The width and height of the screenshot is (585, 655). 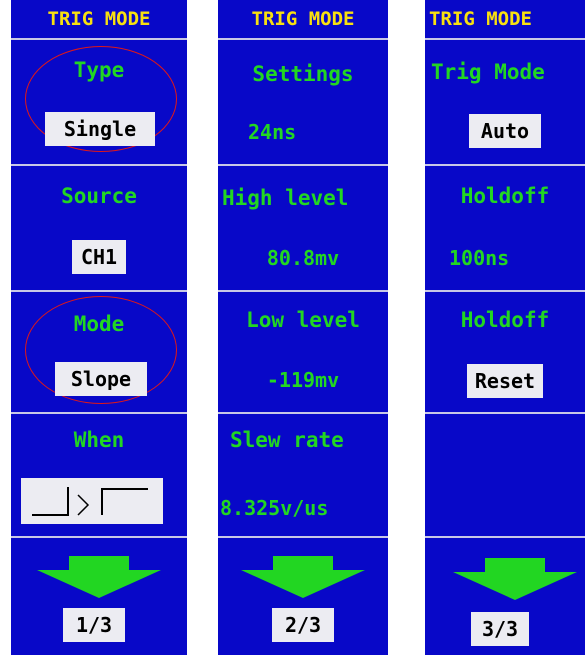 What do you see at coordinates (303, 475) in the screenshot?
I see `menu-item-slew-rate: Slew rate 8.325v/us` at bounding box center [303, 475].